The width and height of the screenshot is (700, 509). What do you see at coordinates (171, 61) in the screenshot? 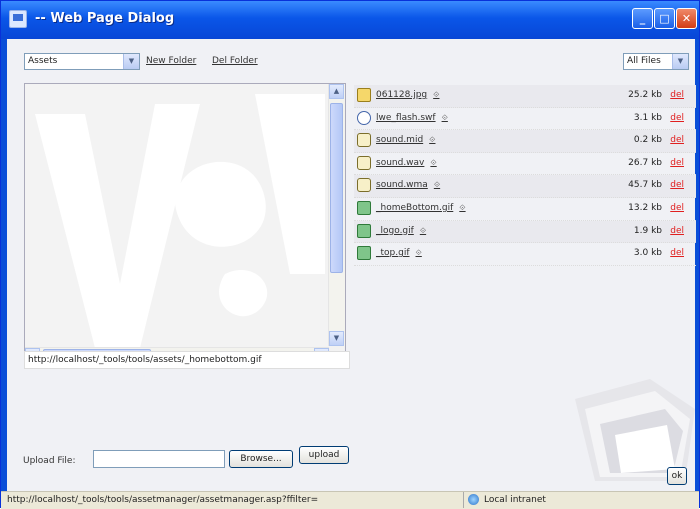
I see `new-folder-link: New Folder` at bounding box center [171, 61].